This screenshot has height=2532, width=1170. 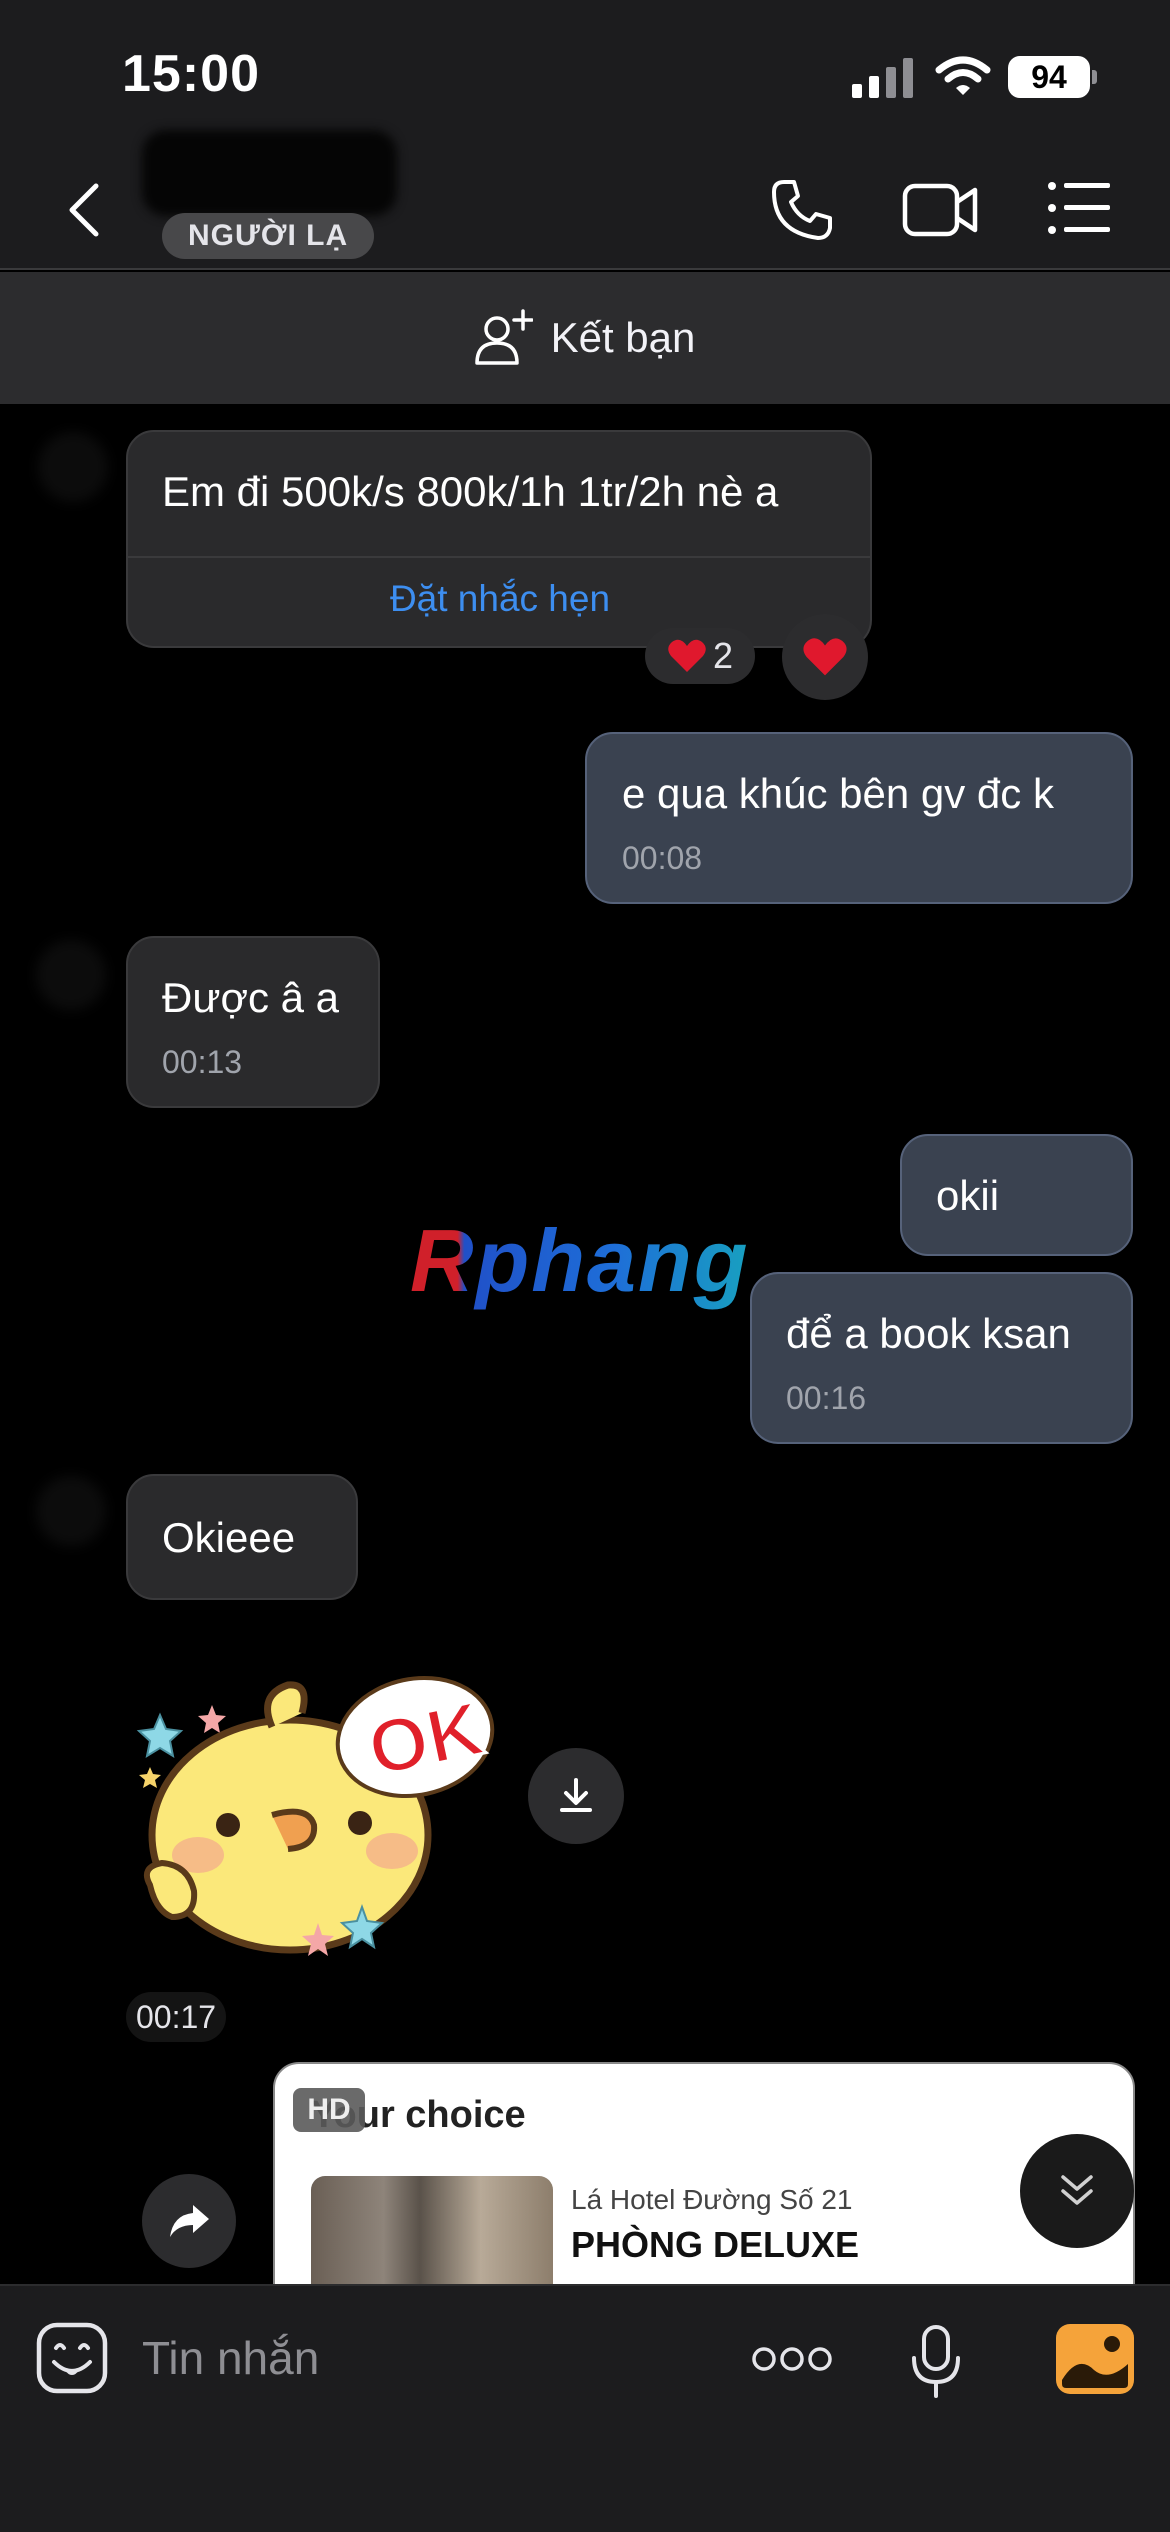 What do you see at coordinates (936, 2362) in the screenshot?
I see `microphone-icon` at bounding box center [936, 2362].